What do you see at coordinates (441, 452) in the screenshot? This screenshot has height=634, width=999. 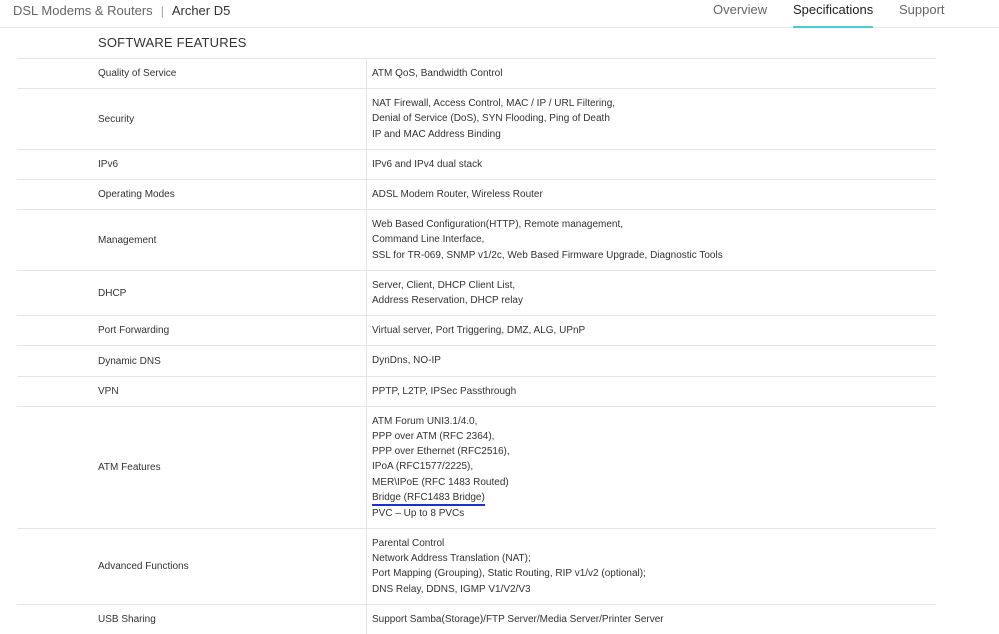 I see `spec-value-line: PPP over Ethernet (RFC2516),` at bounding box center [441, 452].